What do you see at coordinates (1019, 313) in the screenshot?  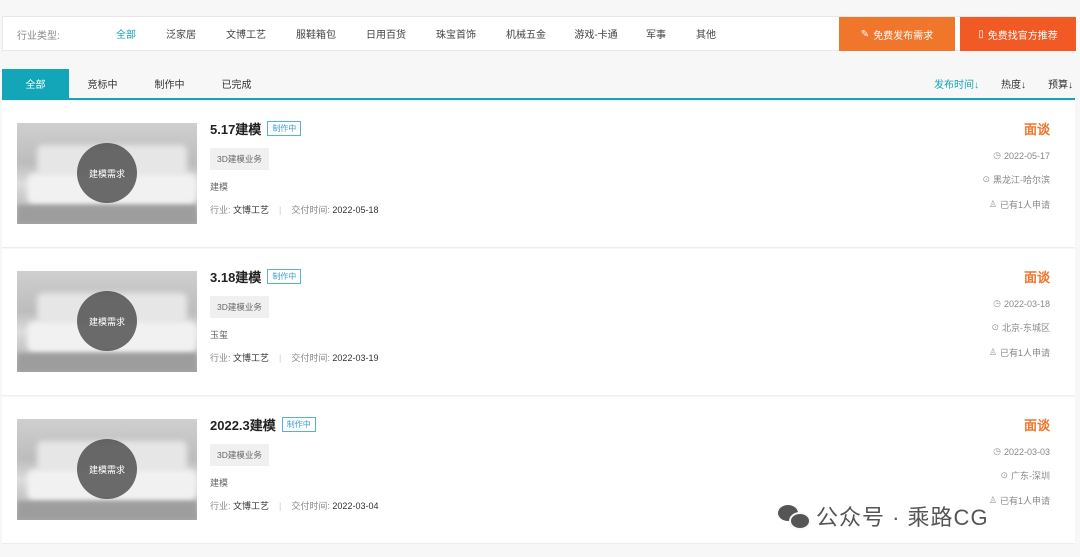 I see `request-summary: 面谈 ◷ 2022-03-18 ⊙ 北京-东城区 ♙ 已有1人申请` at bounding box center [1019, 313].